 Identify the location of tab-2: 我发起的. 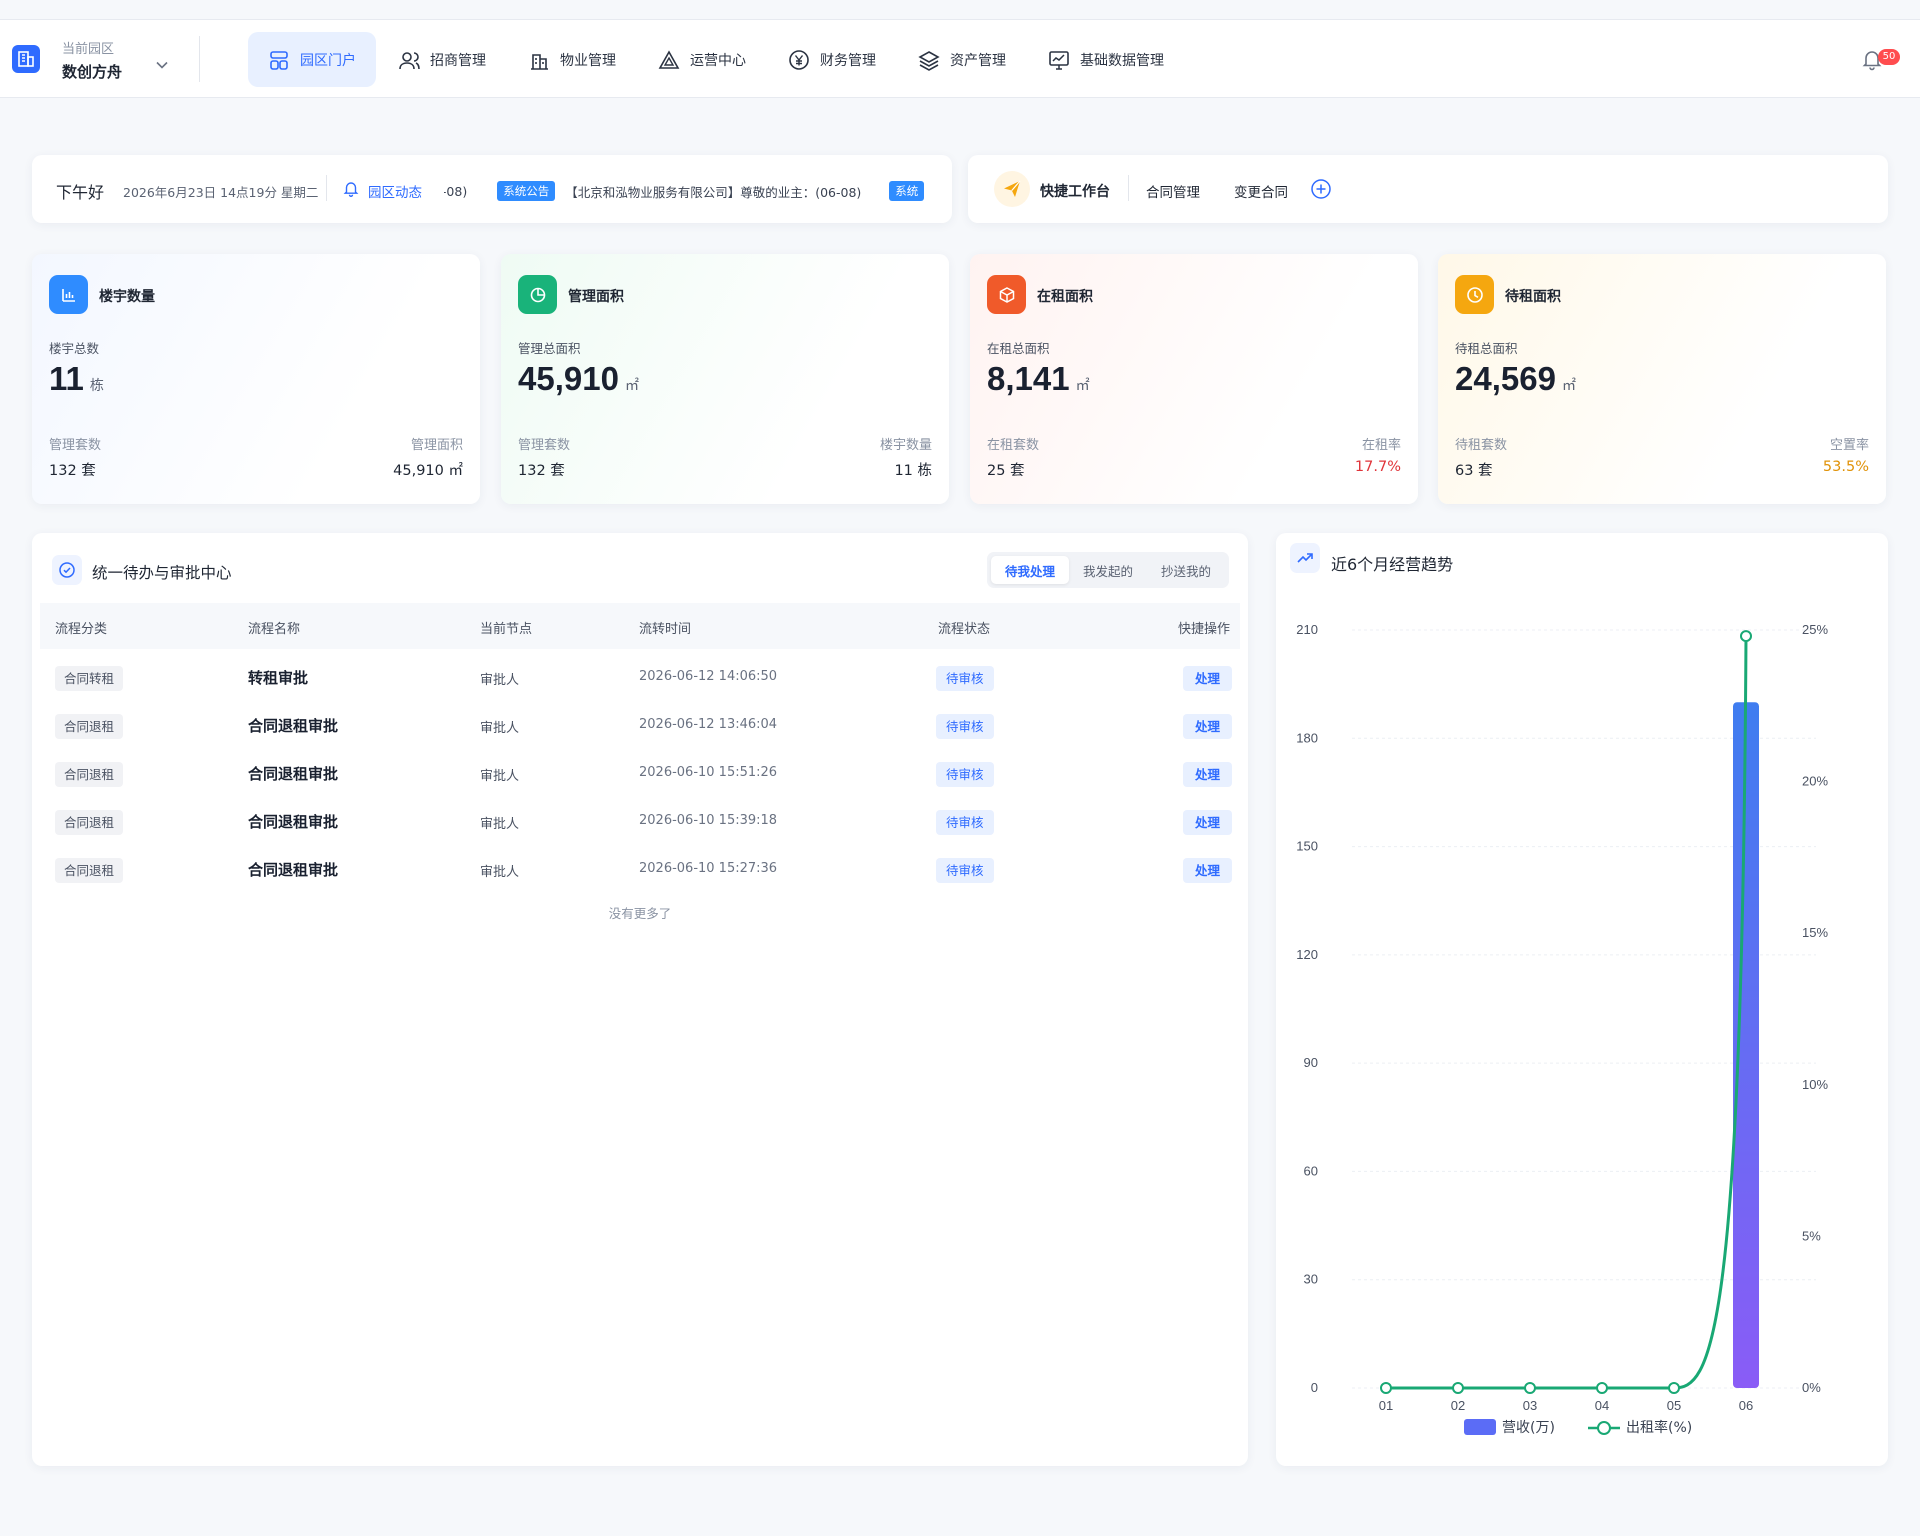
(1108, 570).